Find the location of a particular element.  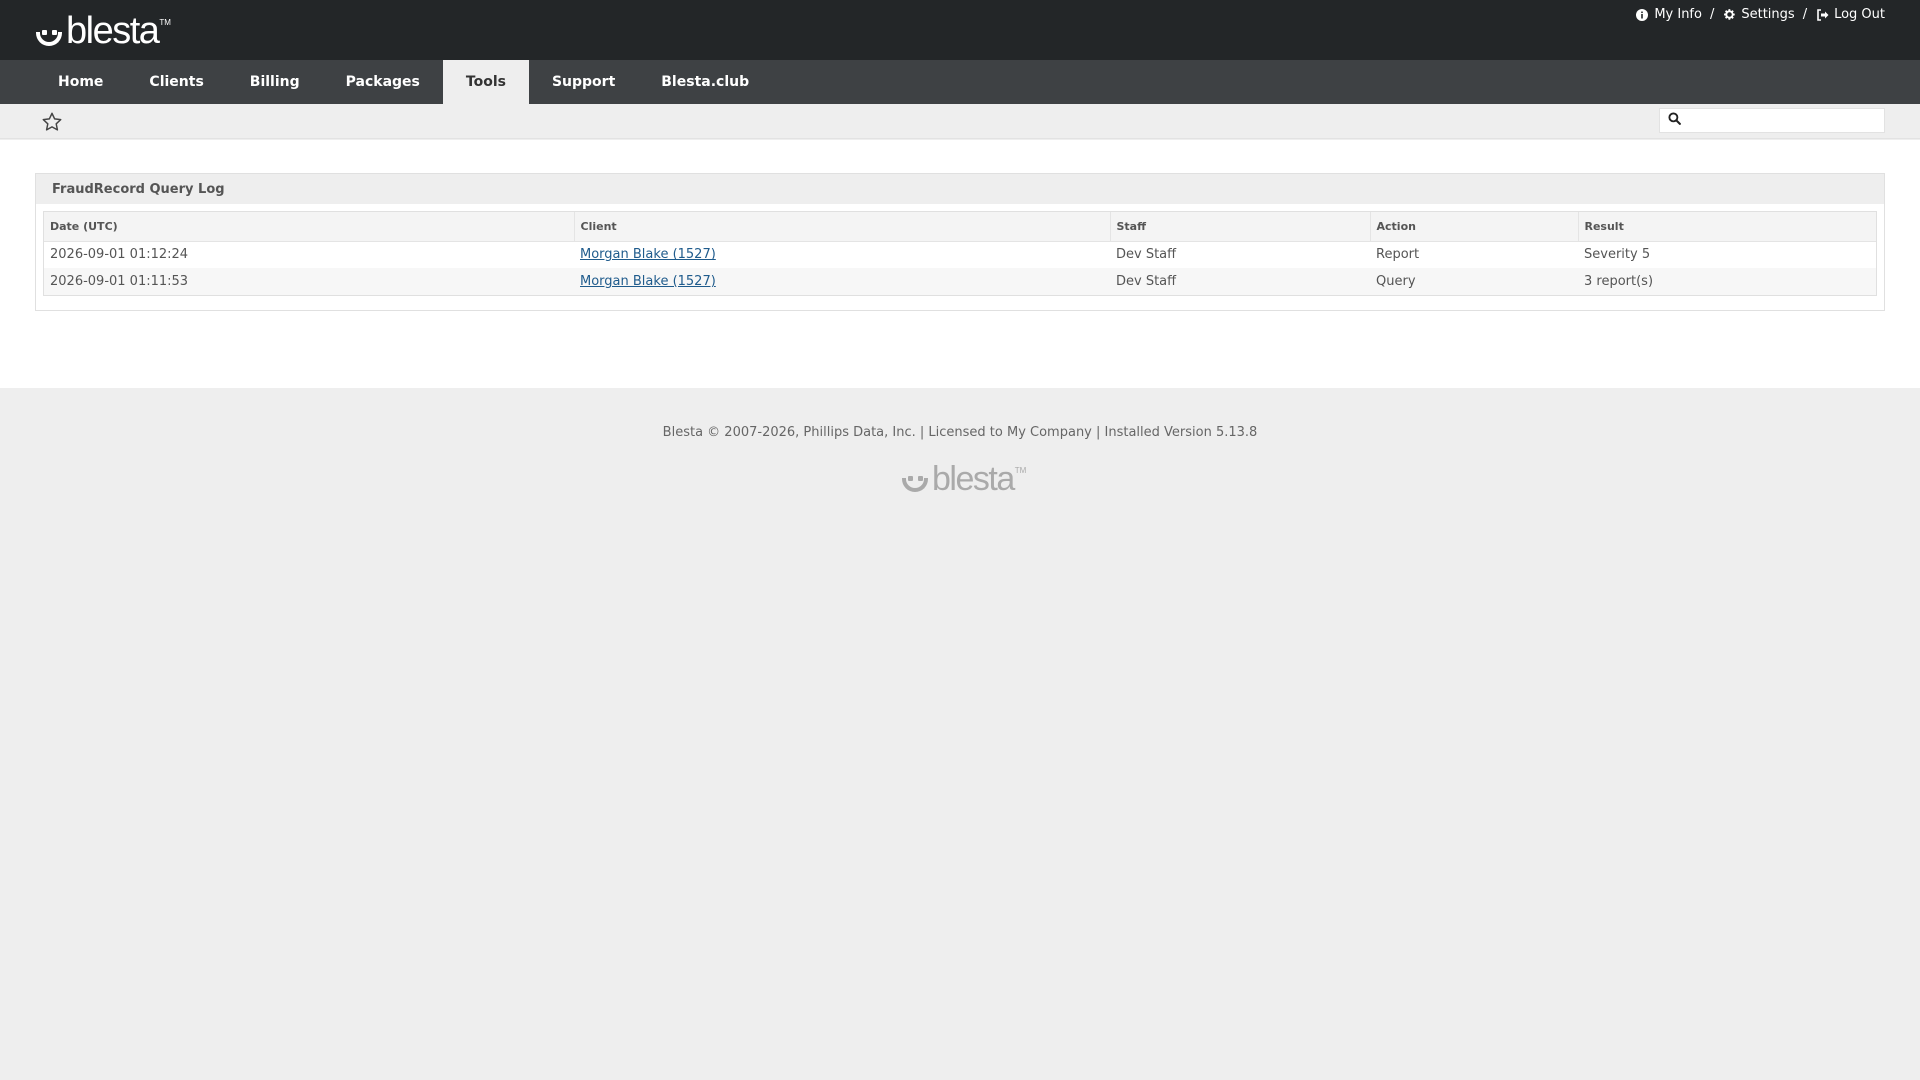

star-icon is located at coordinates (52, 122).